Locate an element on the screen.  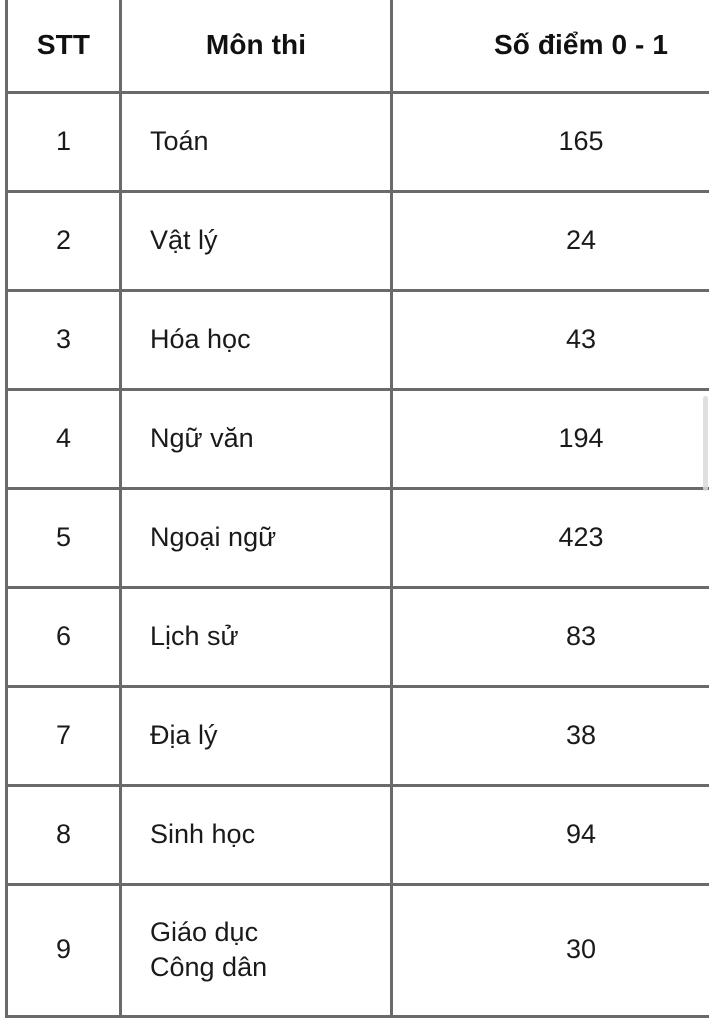
table-row: 3 Hóa học 43 is located at coordinates (357, 339).